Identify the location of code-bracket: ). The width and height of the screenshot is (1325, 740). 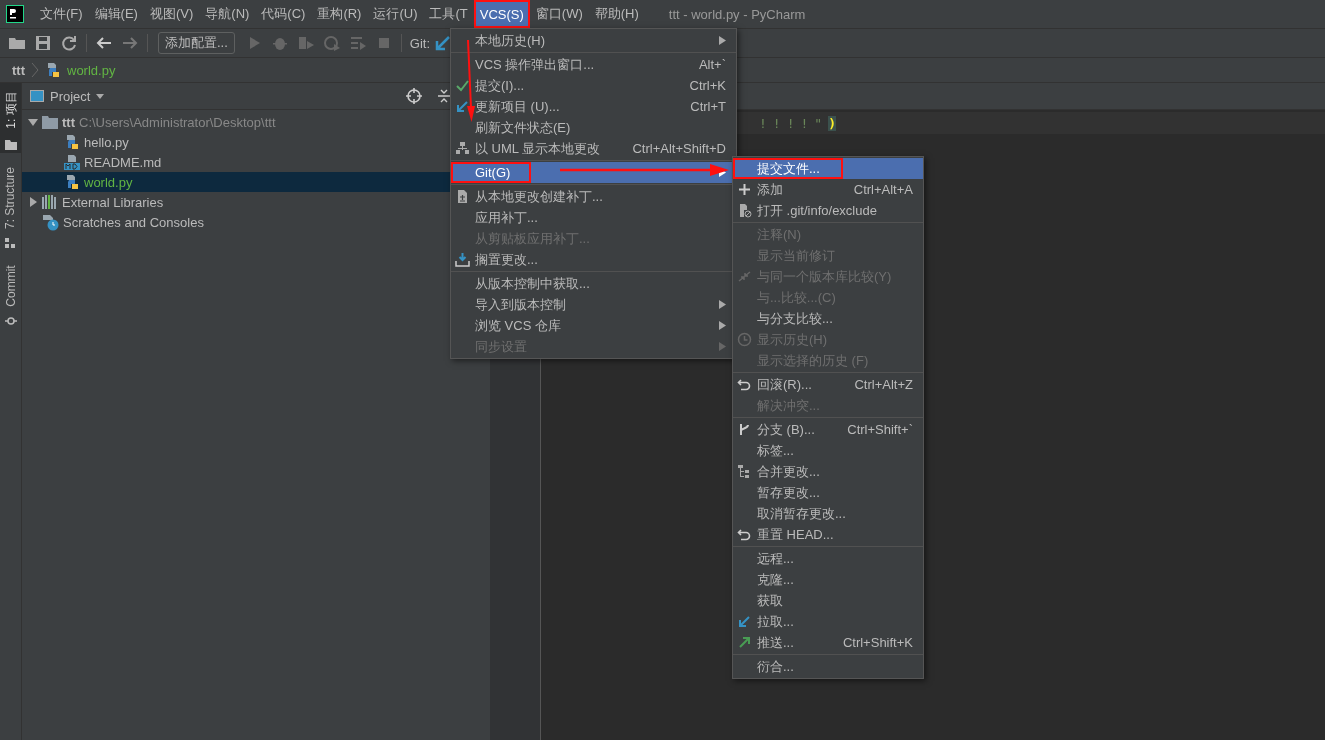
(832, 123).